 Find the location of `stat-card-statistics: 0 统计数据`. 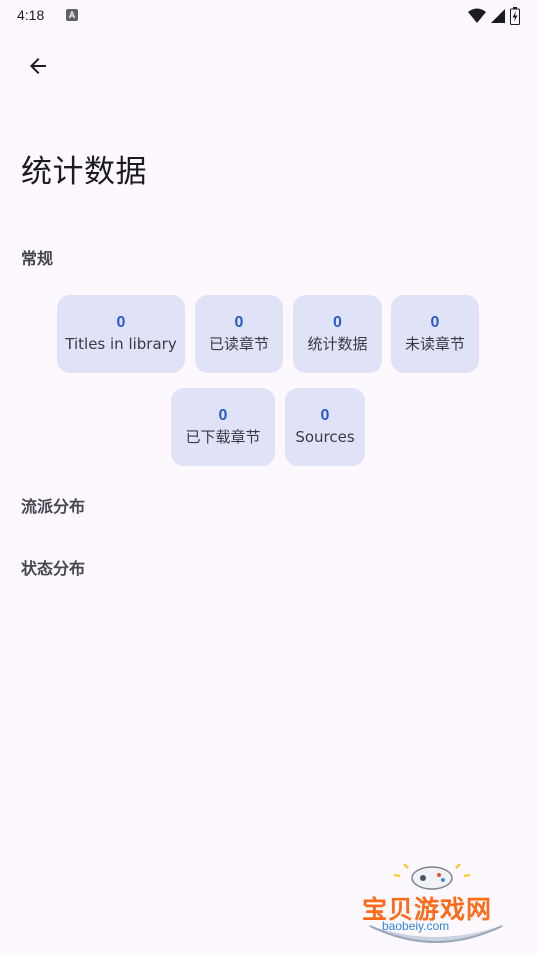

stat-card-statistics: 0 统计数据 is located at coordinates (337, 334).